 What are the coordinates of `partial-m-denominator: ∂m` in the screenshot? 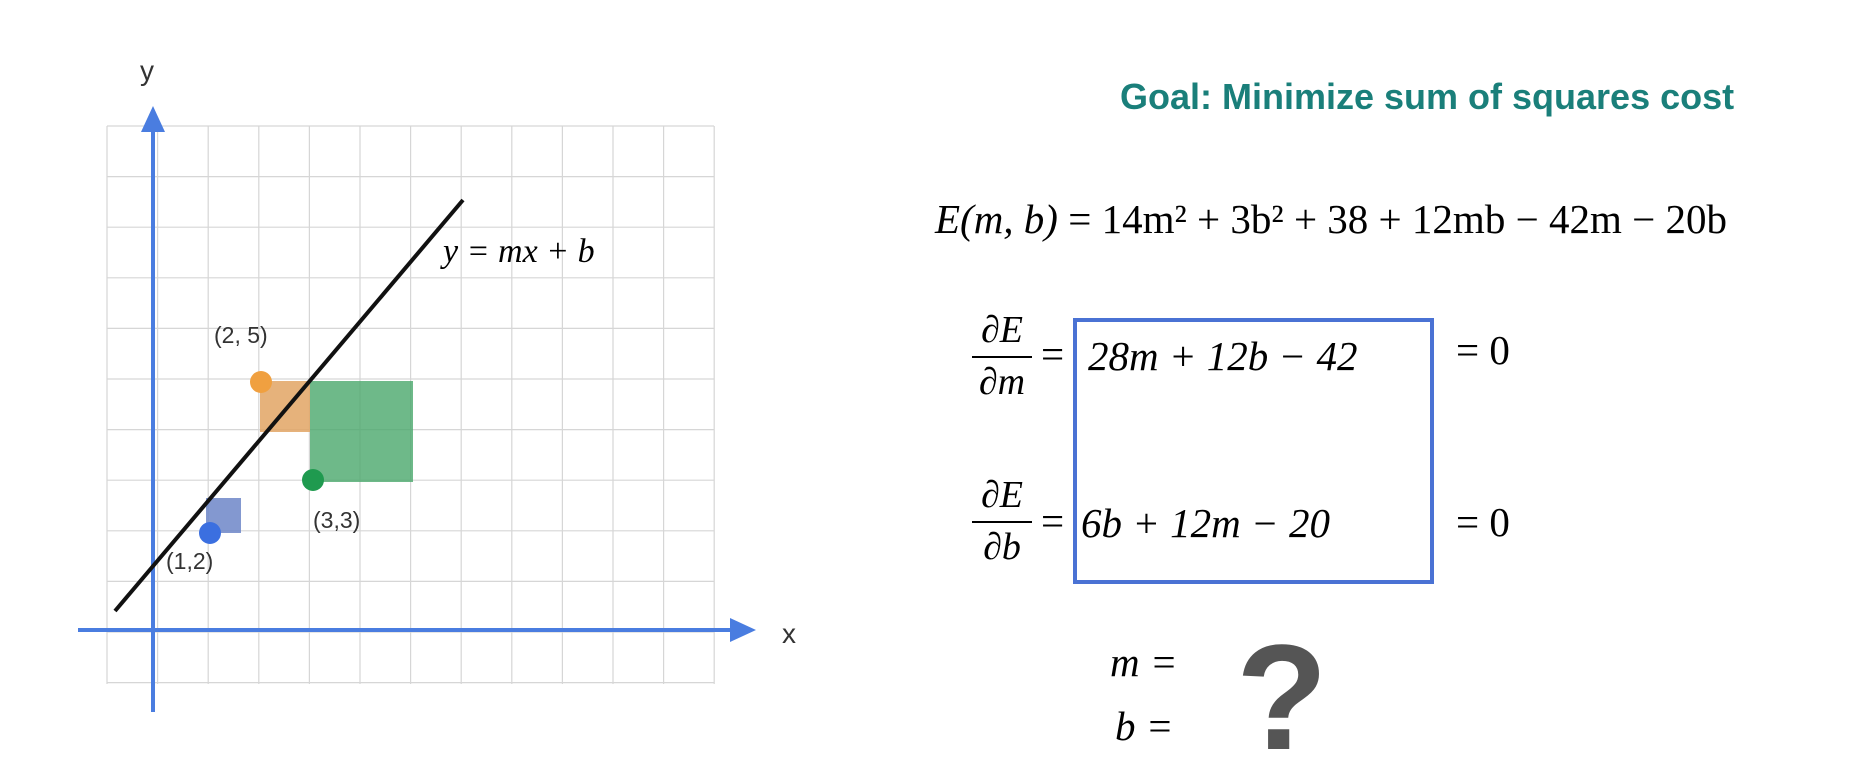 It's located at (1002, 382).